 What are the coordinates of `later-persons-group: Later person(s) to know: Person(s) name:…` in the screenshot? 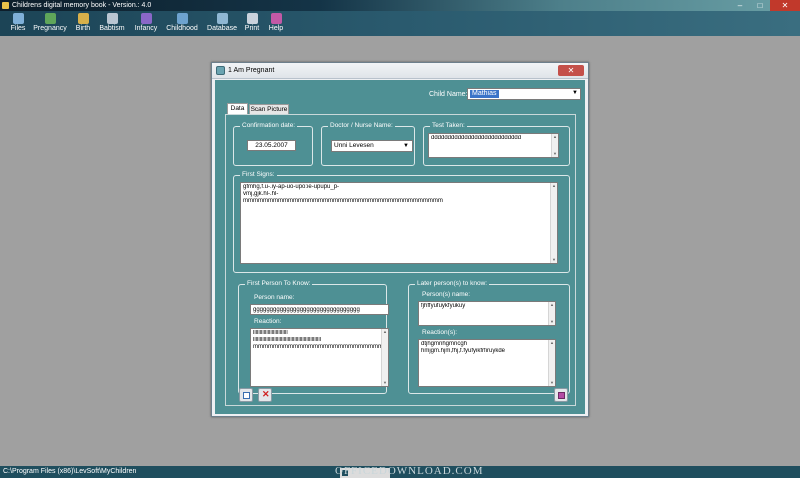 It's located at (489, 337).